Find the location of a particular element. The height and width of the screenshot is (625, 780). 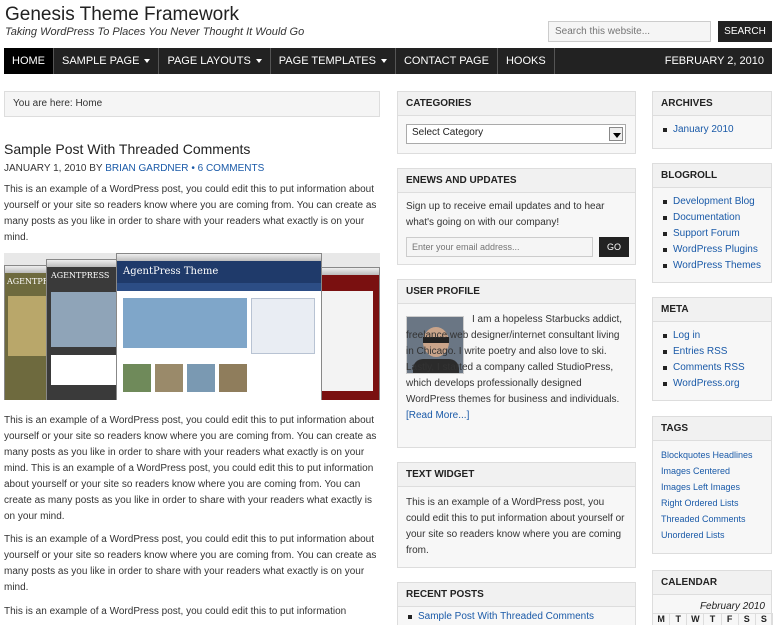

widget-title: META is located at coordinates (712, 310).